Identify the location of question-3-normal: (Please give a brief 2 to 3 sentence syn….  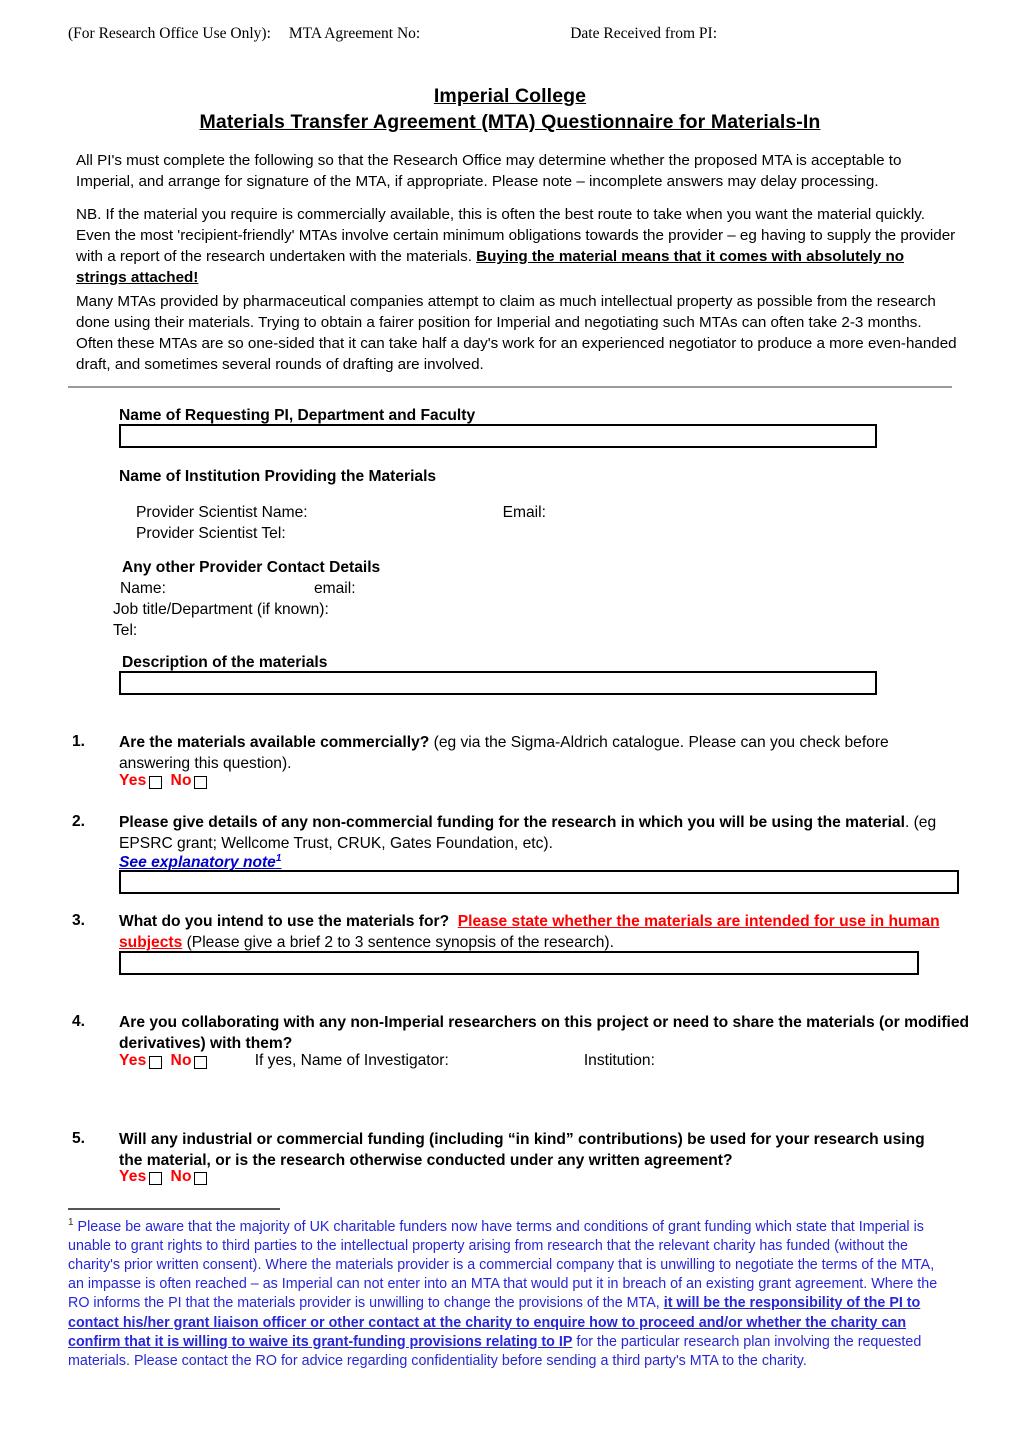
(398, 942).